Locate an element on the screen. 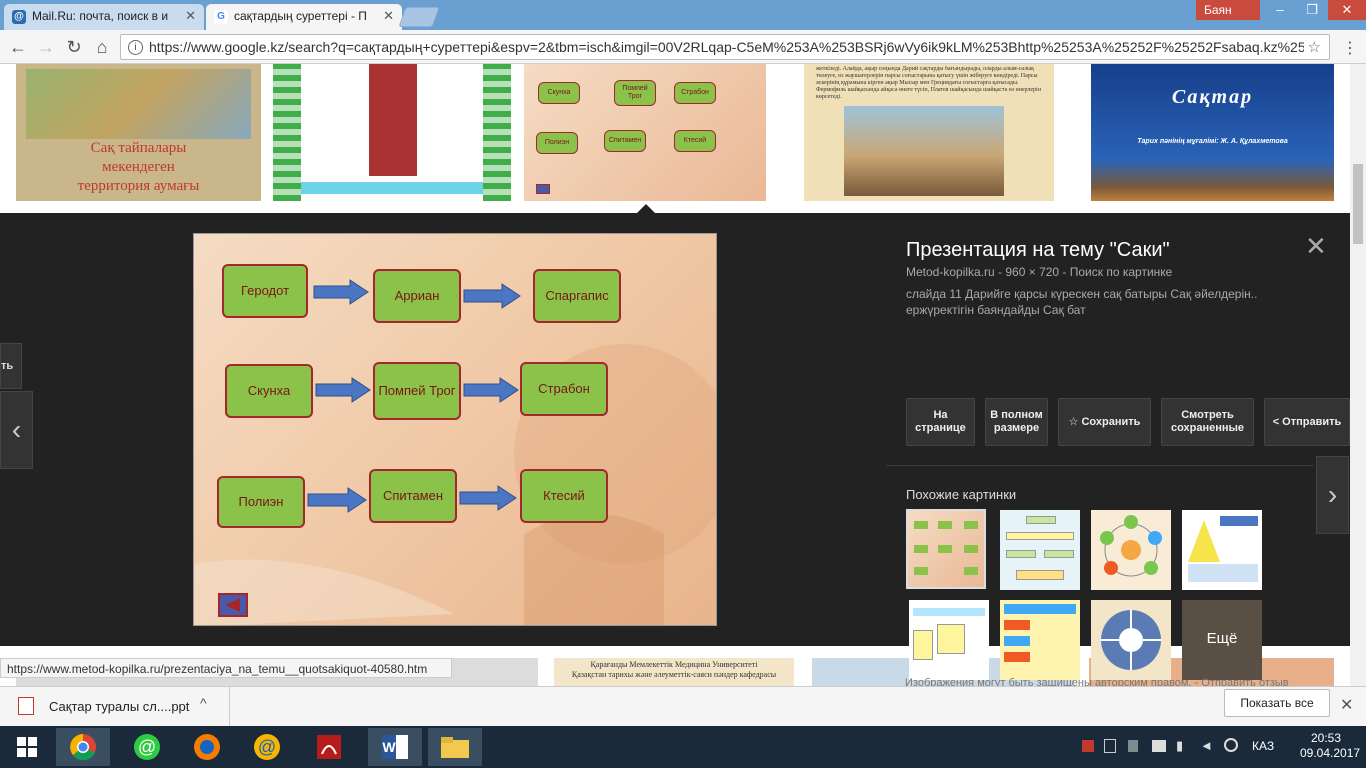 The height and width of the screenshot is (768, 1366). chevron-right-icon: › is located at coordinates (1332, 494).